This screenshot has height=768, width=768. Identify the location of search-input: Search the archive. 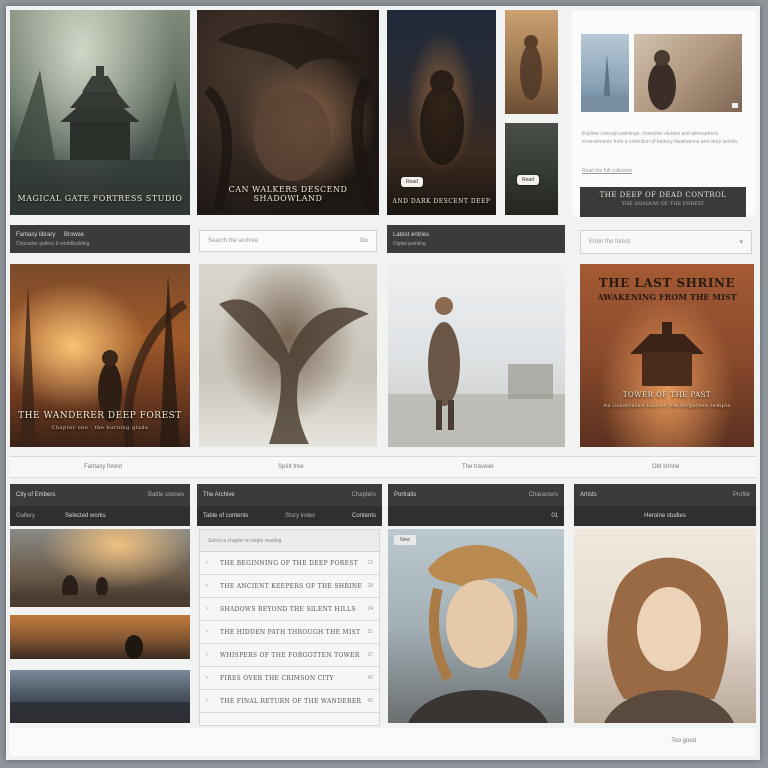
(233, 241).